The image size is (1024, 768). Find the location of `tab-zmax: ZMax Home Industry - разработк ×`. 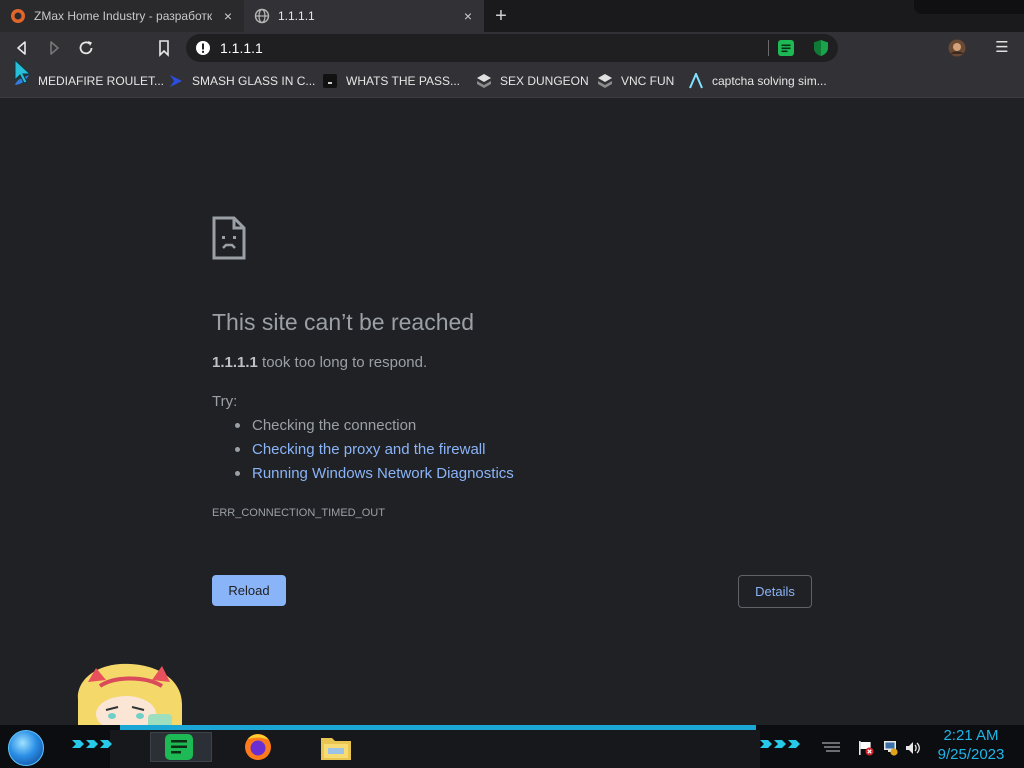

tab-zmax: ZMax Home Industry - разработк × is located at coordinates (122, 16).